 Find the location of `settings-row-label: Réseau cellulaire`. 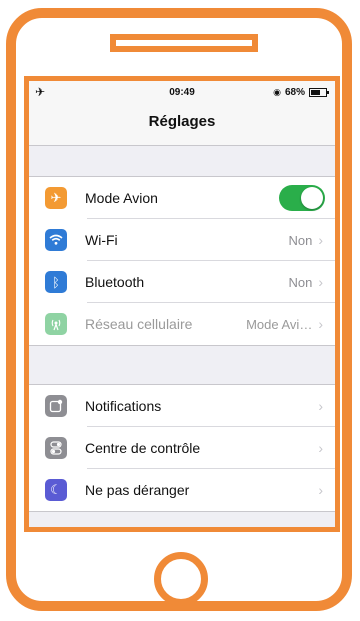

settings-row-label: Réseau cellulaire is located at coordinates (139, 324).